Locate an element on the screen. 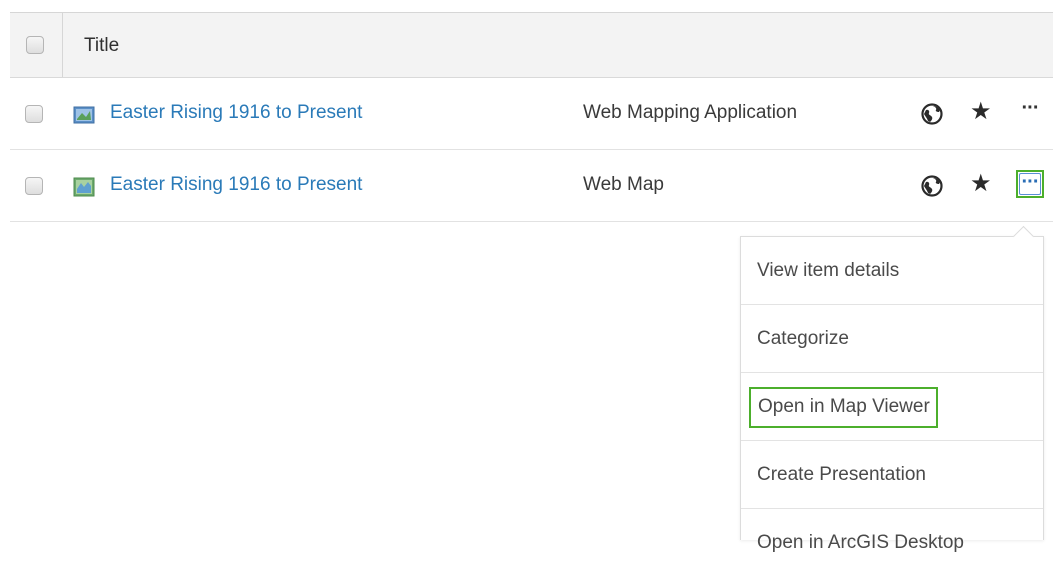 Image resolution: width=1053 pixels, height=577 pixels. menu-item-create-presentation: Create Presentation is located at coordinates (892, 475).